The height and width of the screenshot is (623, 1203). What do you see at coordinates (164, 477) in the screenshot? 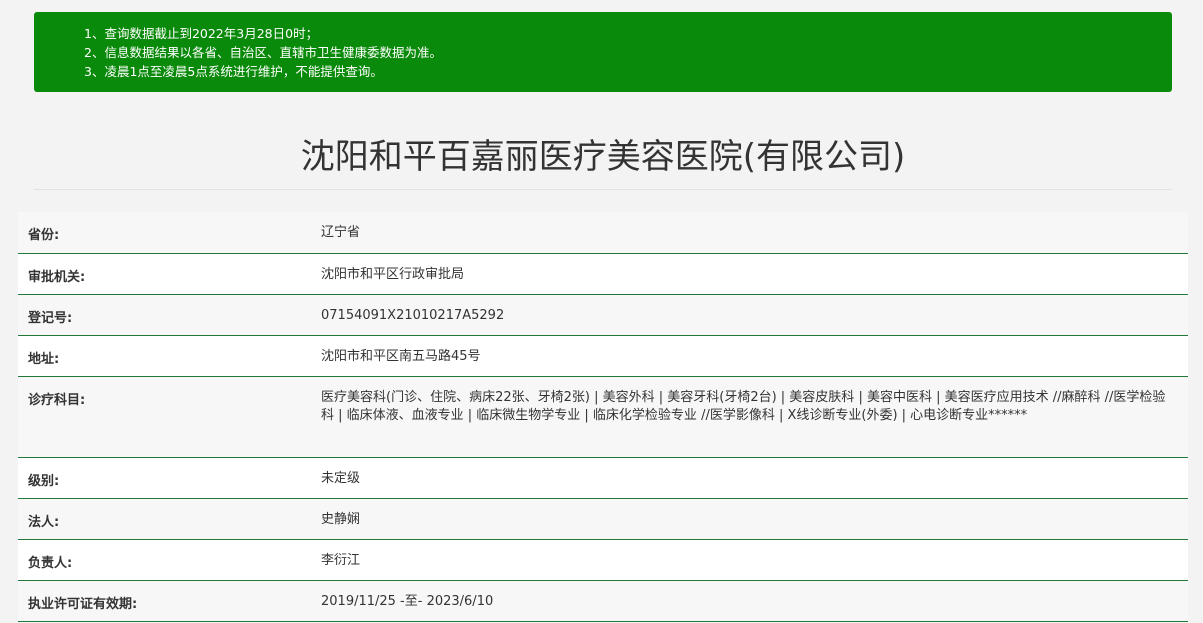
I see `level-label: 级别:` at bounding box center [164, 477].